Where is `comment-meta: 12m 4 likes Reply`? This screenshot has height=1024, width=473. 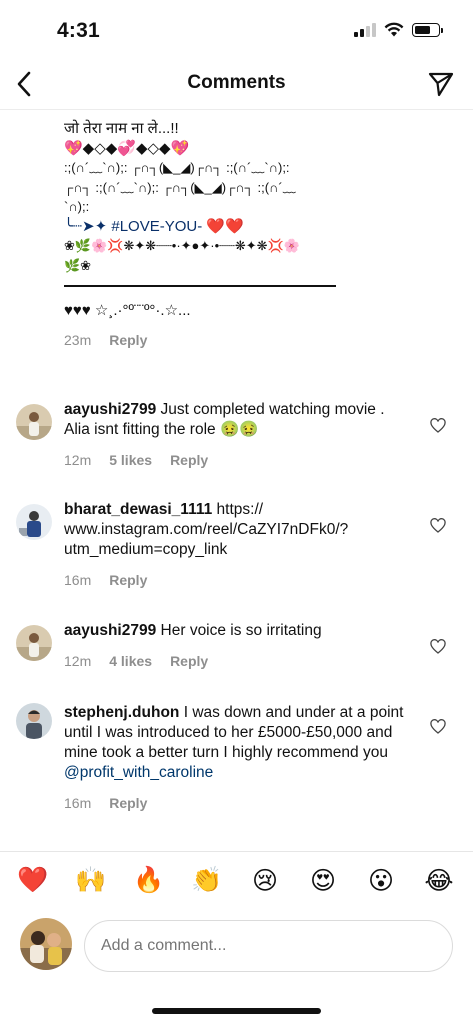
comment-meta: 12m 4 likes Reply is located at coordinates (238, 661).